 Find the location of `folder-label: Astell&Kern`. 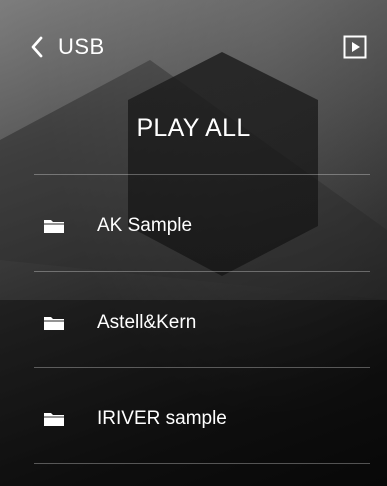

folder-label: Astell&Kern is located at coordinates (147, 322).